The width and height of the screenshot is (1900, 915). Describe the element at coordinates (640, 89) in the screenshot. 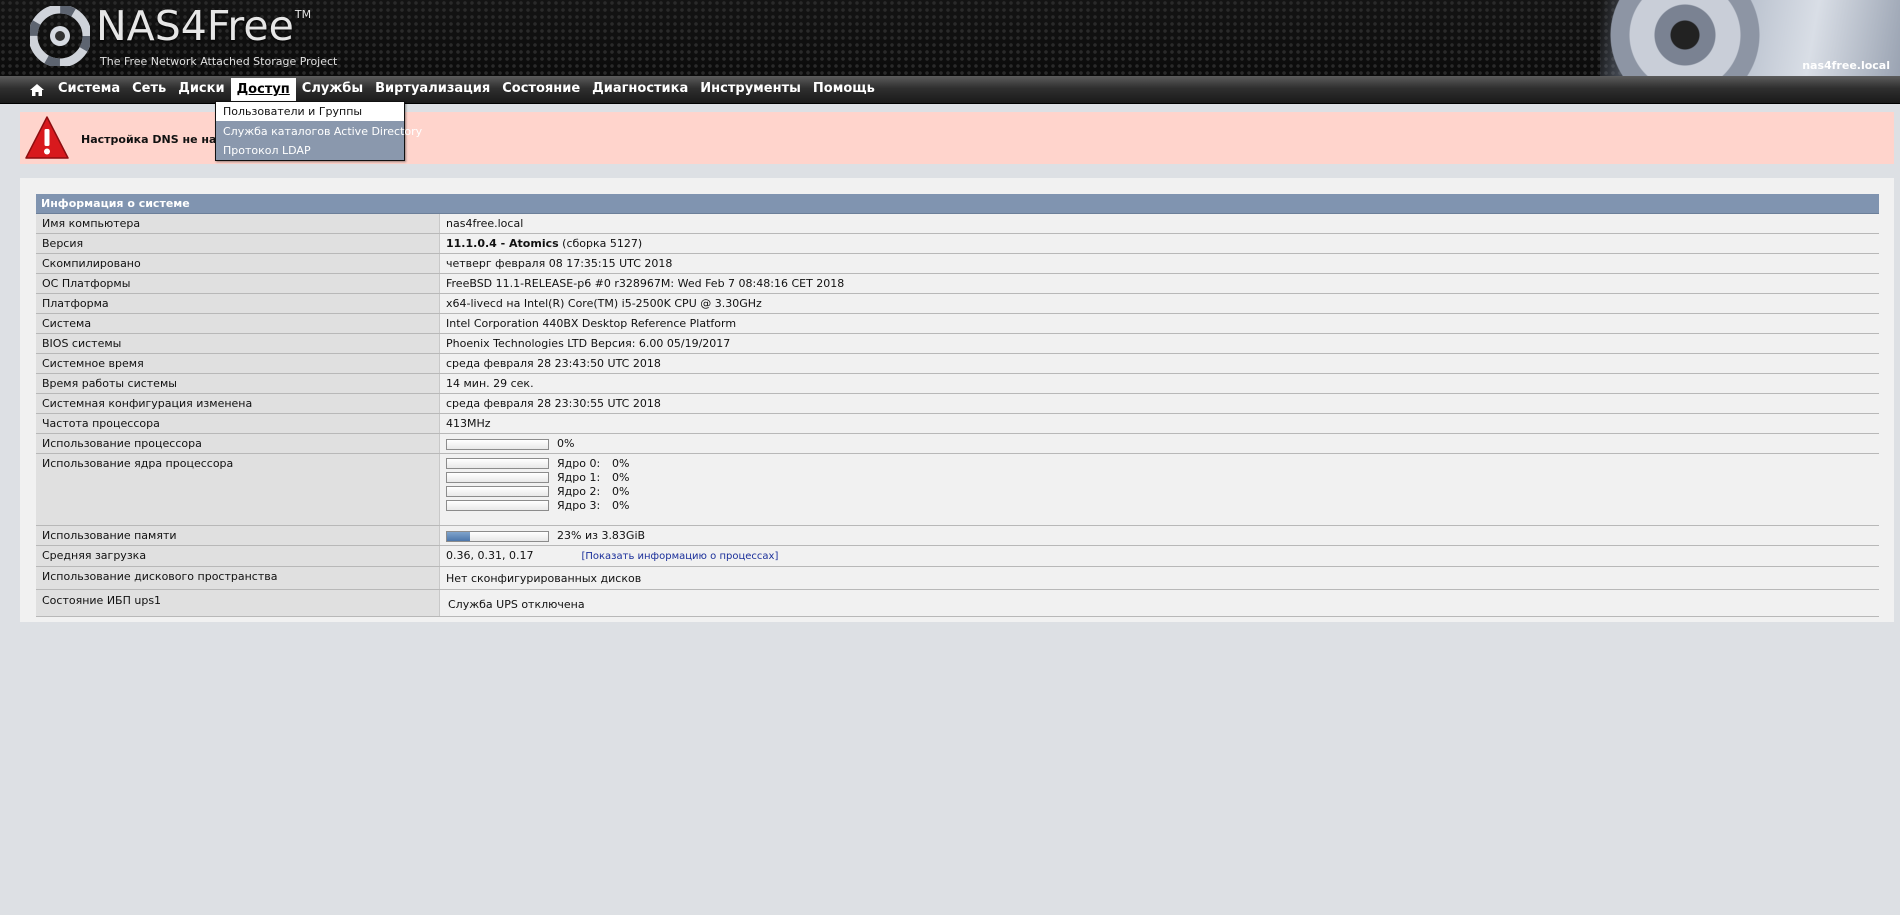

I see `nav-item-diagnostics: Диагностика` at that location.